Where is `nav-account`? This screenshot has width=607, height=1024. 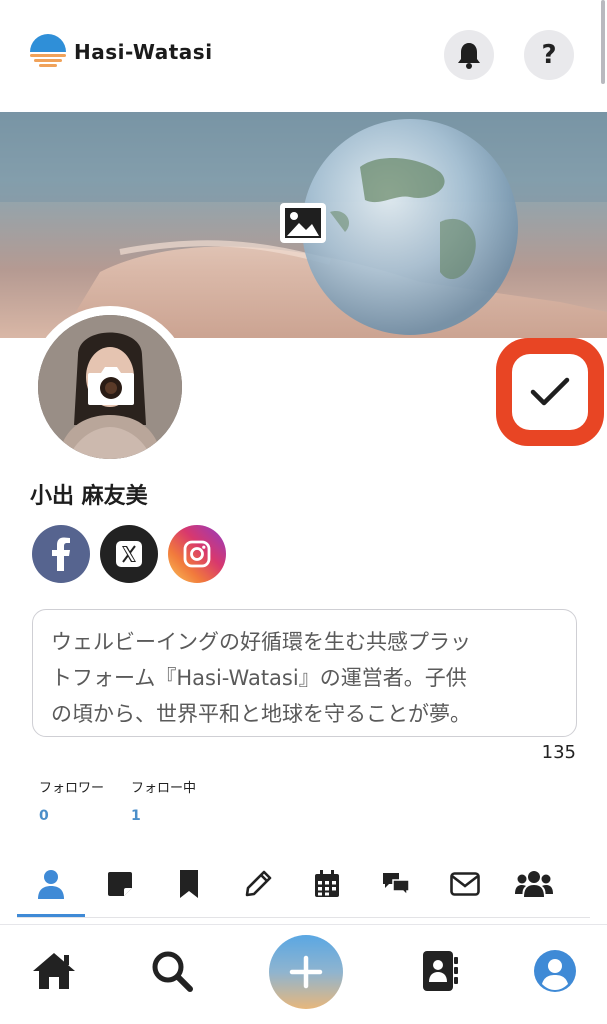
nav-account is located at coordinates (555, 971).